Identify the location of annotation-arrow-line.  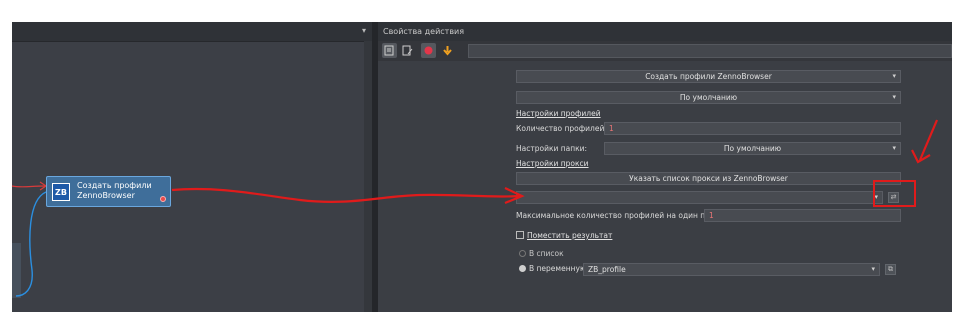
(346, 195).